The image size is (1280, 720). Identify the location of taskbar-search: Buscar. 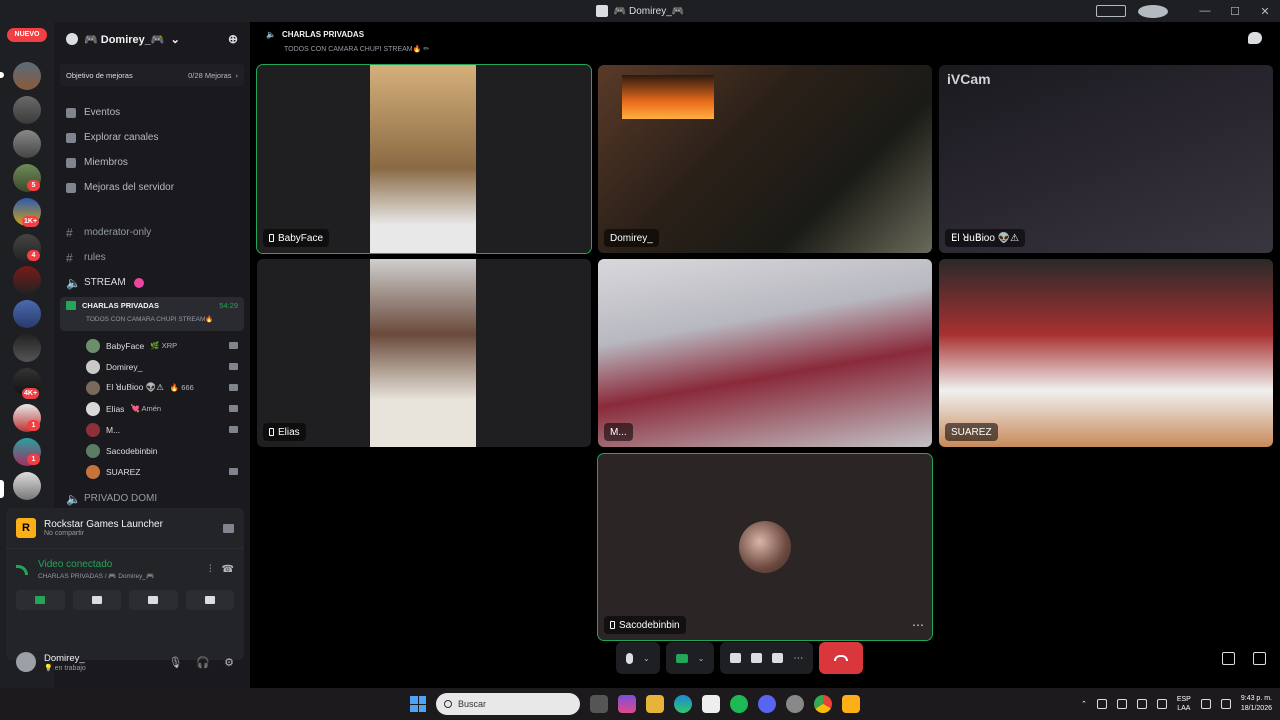
(508, 704).